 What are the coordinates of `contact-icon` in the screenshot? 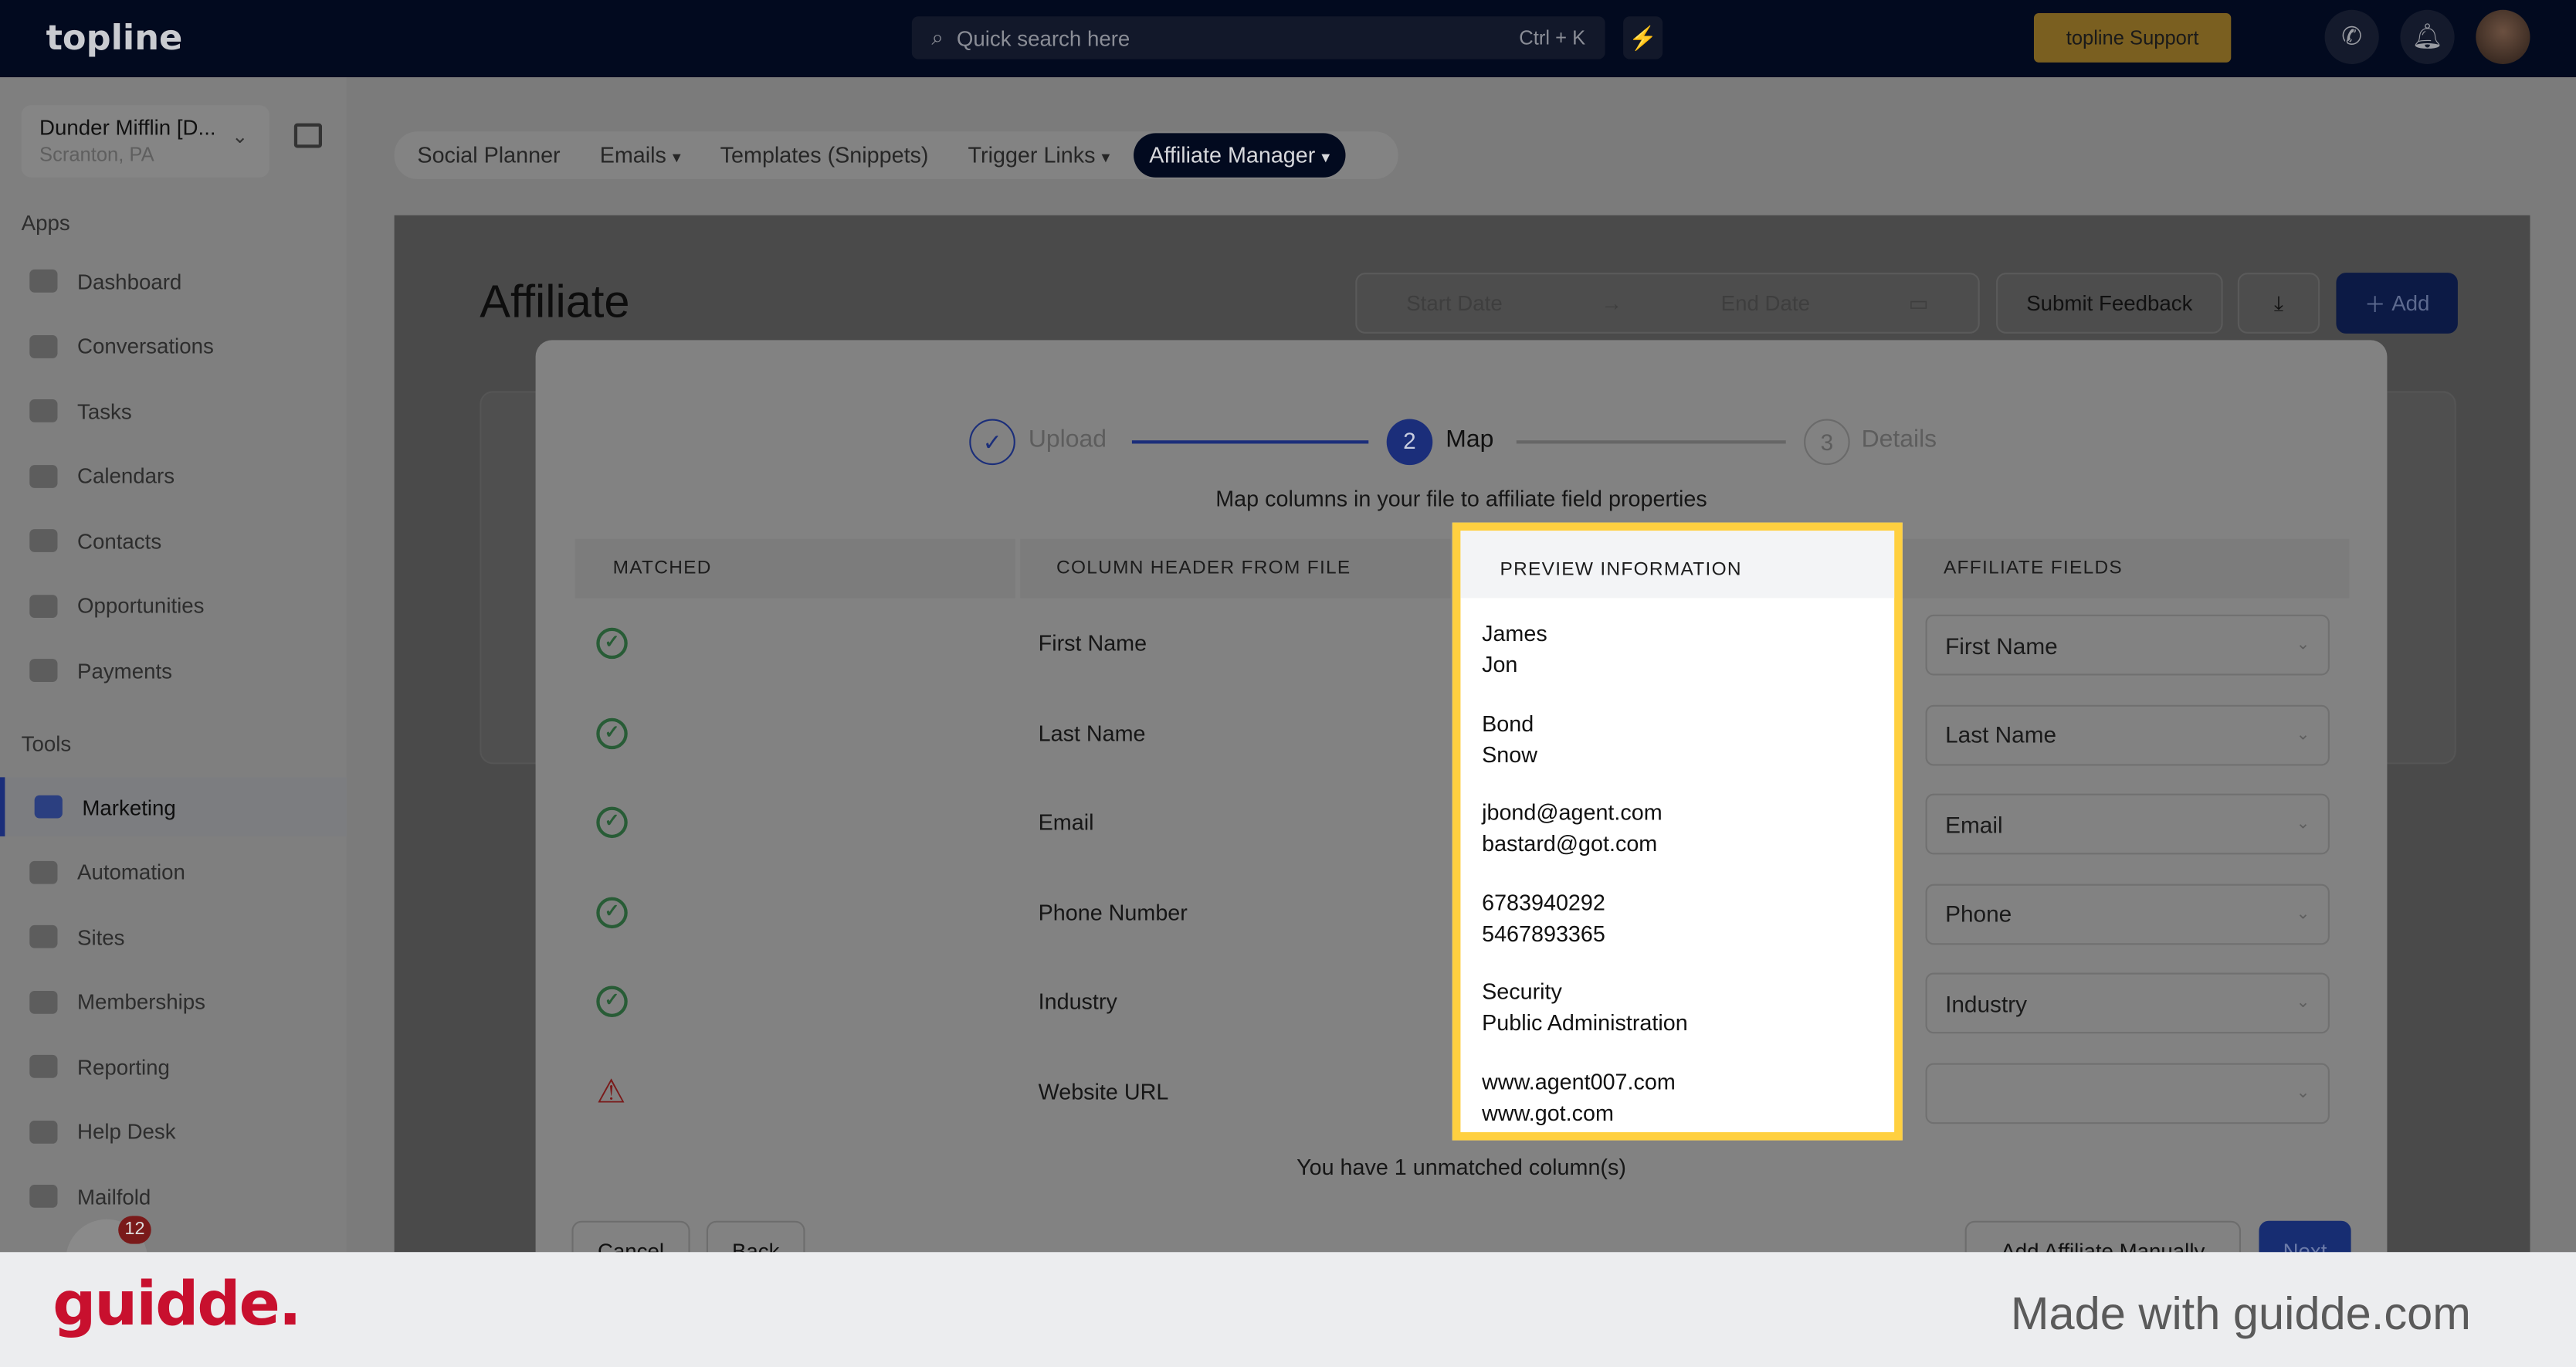 It's located at (43, 540).